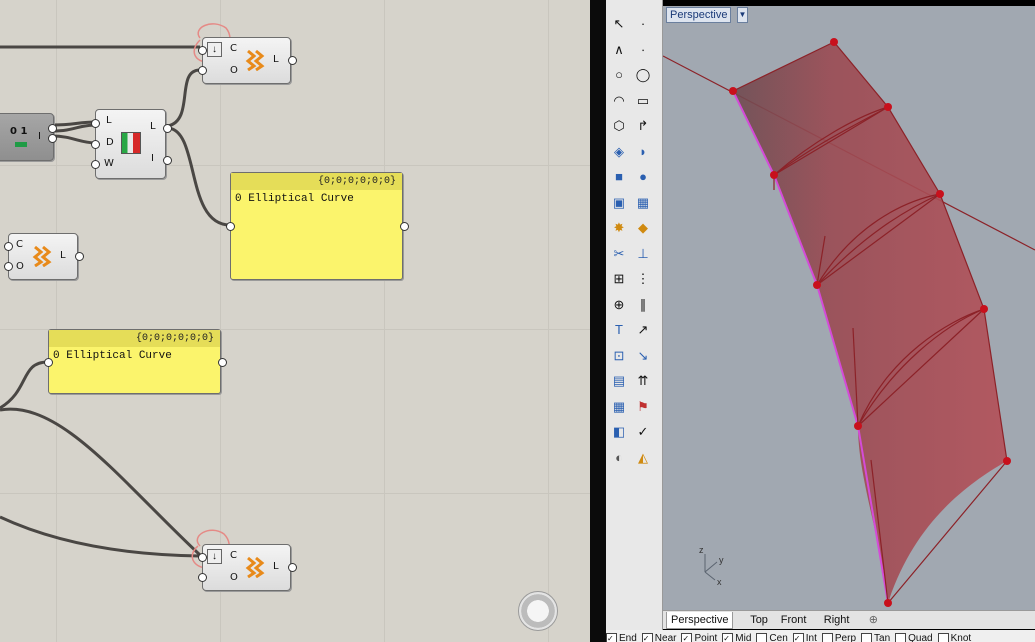 The width and height of the screenshot is (1035, 642). What do you see at coordinates (247, 567) in the screenshot?
I see `curve-component-bottom: ↓ C O L` at bounding box center [247, 567].